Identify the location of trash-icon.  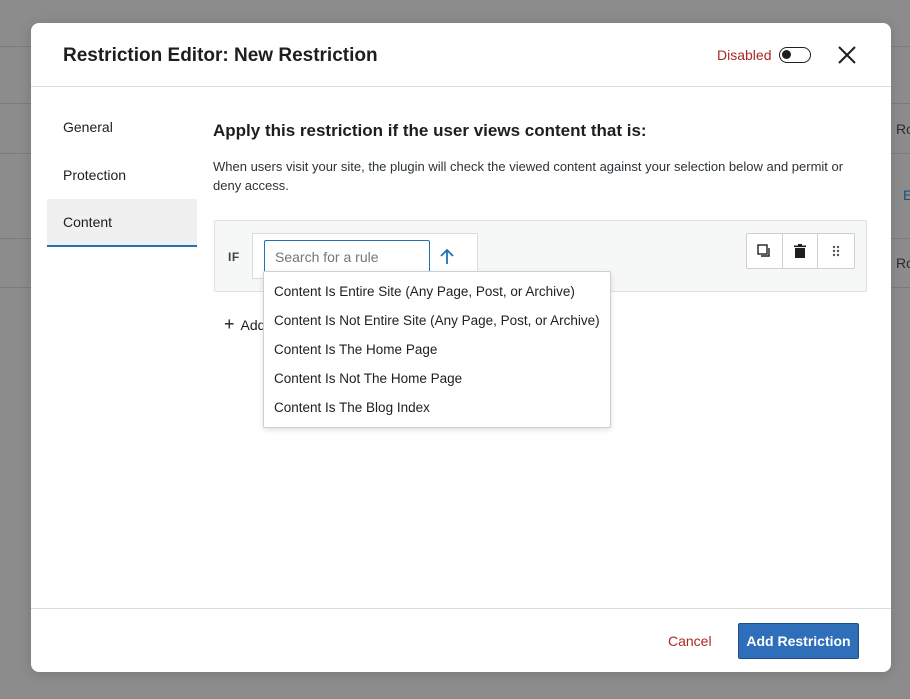
(800, 251).